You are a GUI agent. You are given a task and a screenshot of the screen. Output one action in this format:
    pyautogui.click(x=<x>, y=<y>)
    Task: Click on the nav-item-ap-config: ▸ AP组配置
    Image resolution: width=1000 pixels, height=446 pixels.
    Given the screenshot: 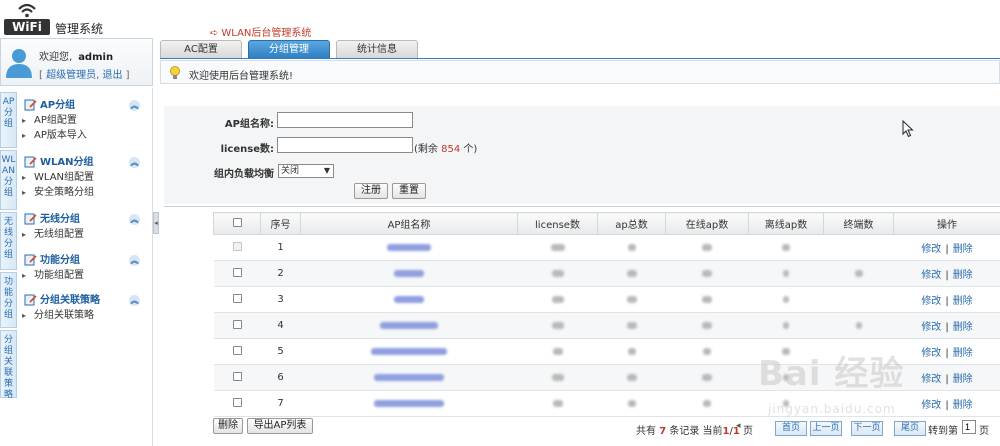 What is the action you would take?
    pyautogui.click(x=81, y=120)
    